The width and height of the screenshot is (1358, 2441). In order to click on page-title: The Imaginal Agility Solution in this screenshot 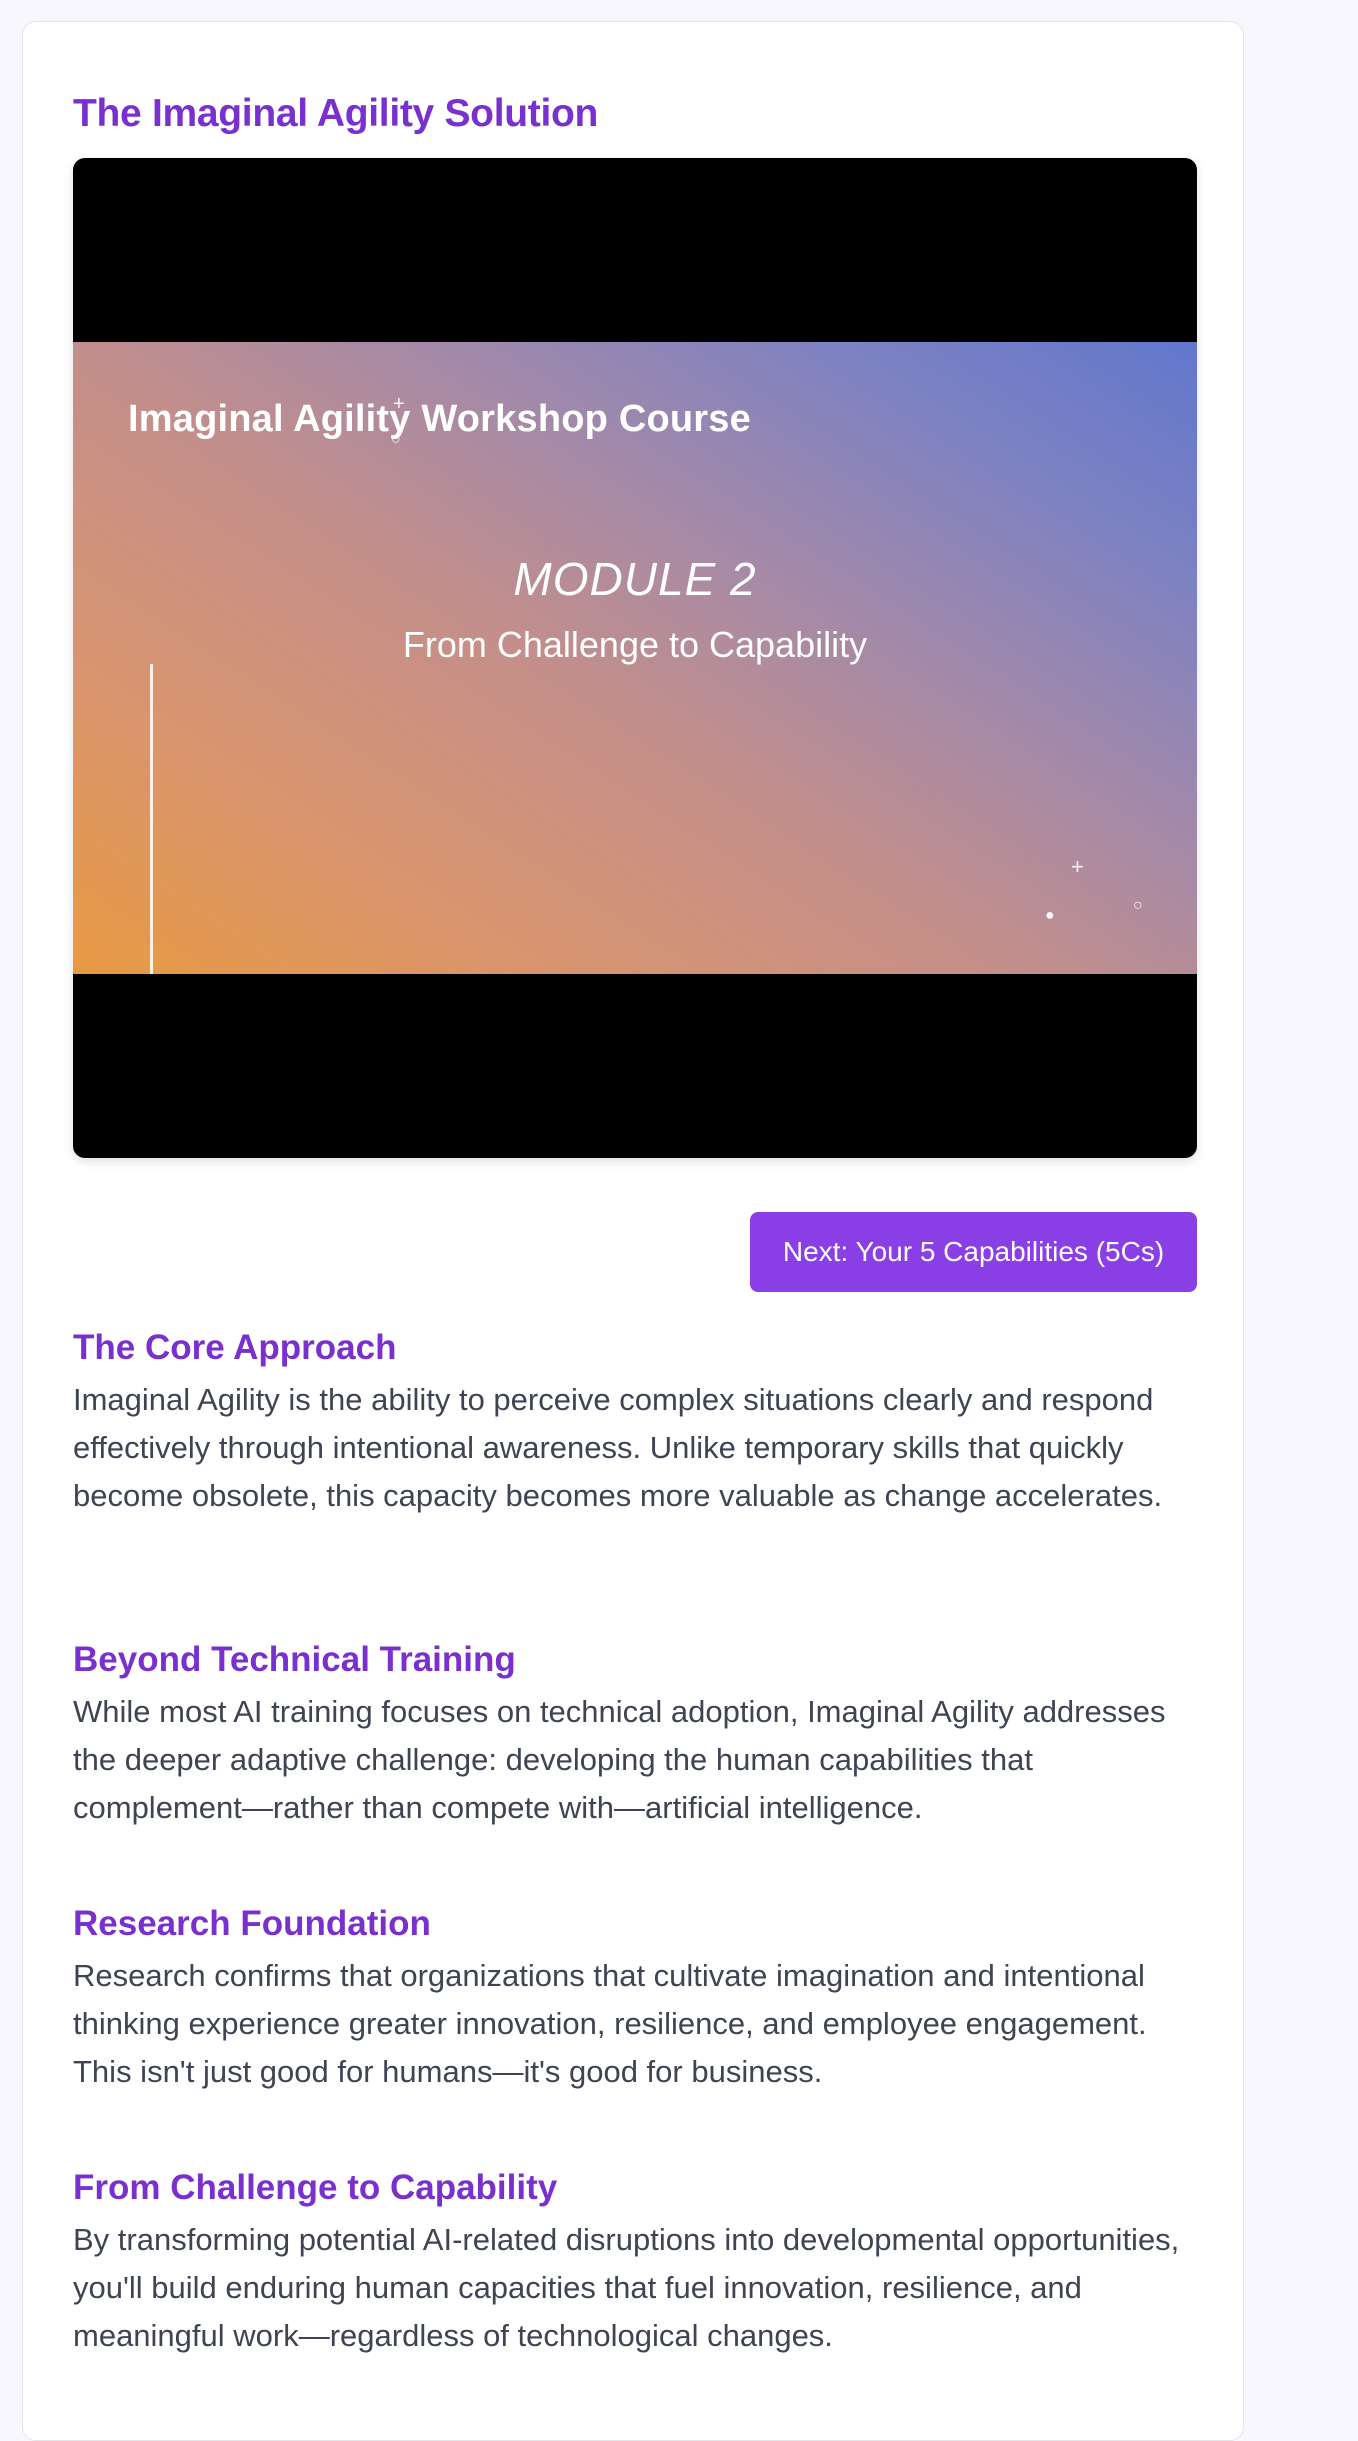, I will do `click(336, 113)`.